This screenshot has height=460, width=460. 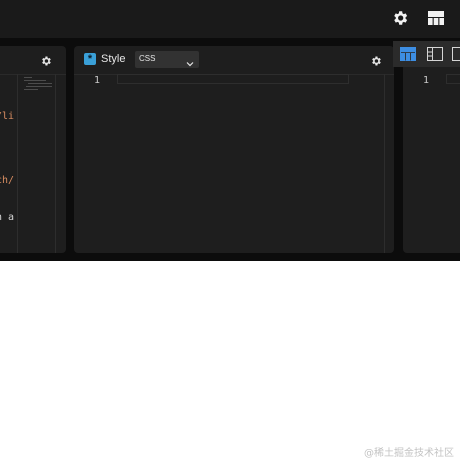 I want to click on editor-scrollbar, so click(x=384, y=163).